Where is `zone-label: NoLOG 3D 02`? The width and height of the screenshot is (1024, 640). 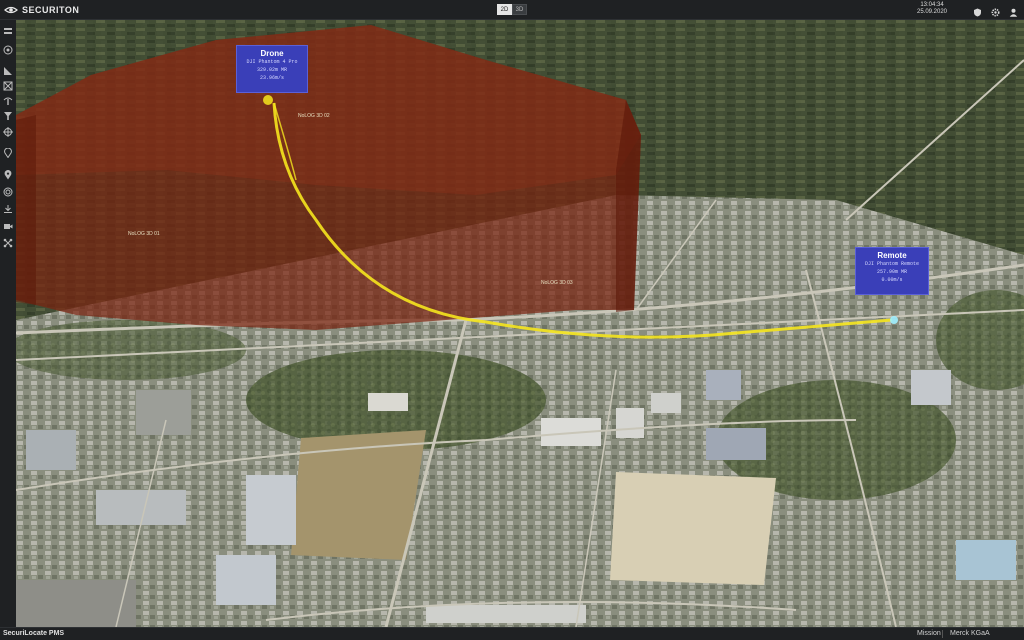 zone-label: NoLOG 3D 02 is located at coordinates (314, 116).